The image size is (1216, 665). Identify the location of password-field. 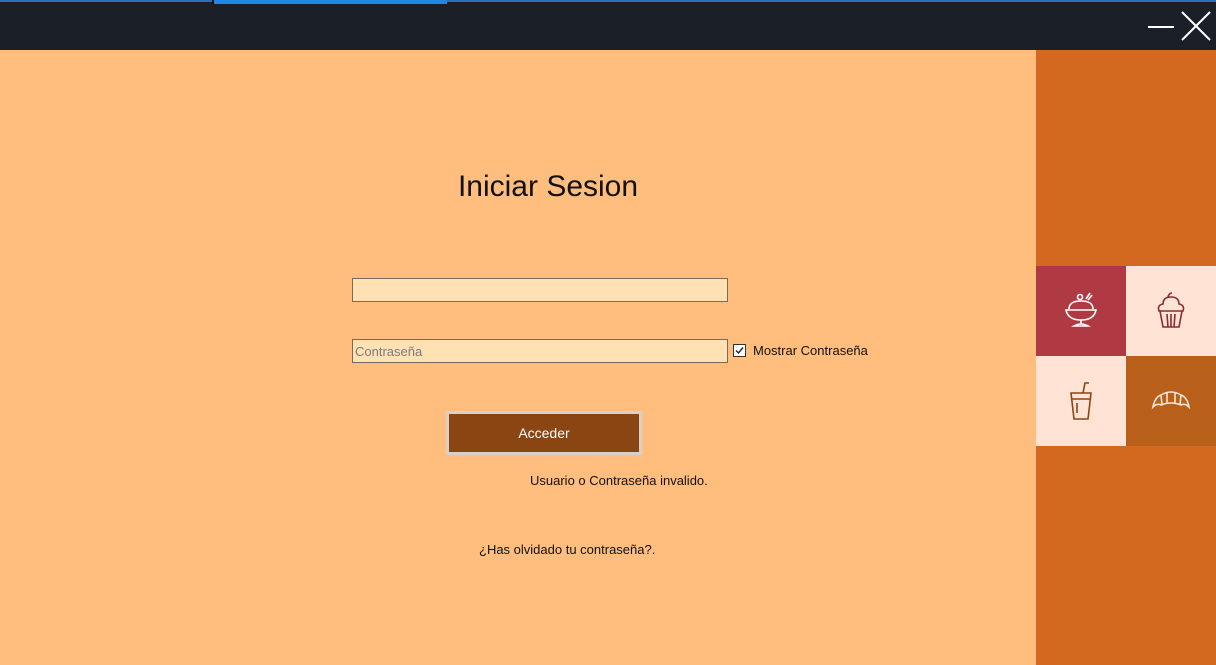
(540, 351).